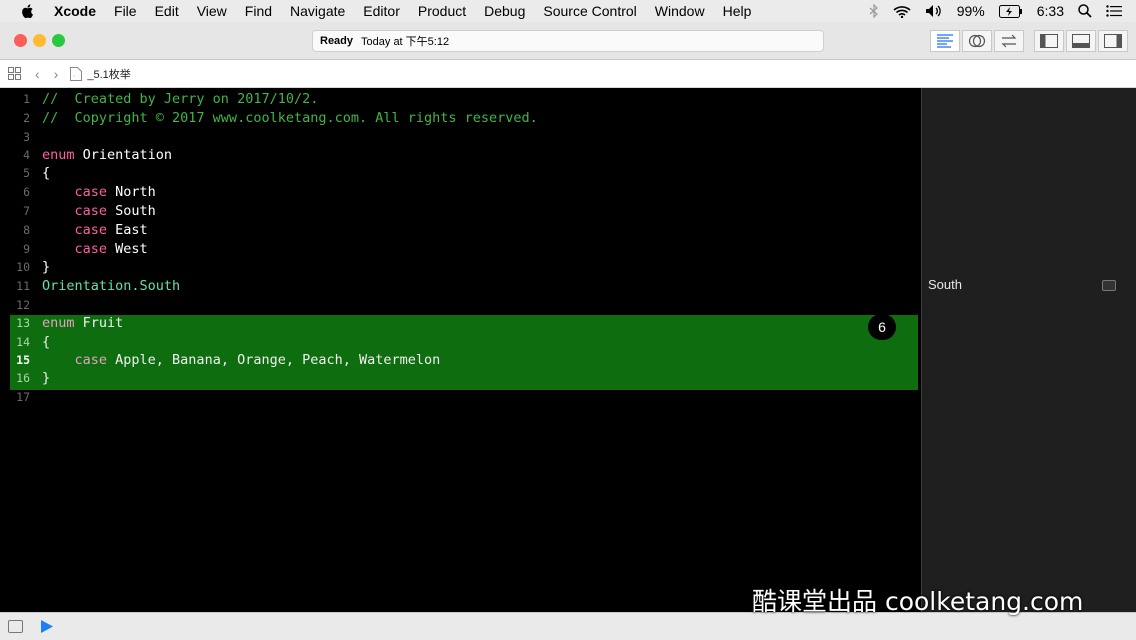 The image size is (1136, 640). Describe the element at coordinates (680, 11) in the screenshot. I see `menu-window: Window` at that location.